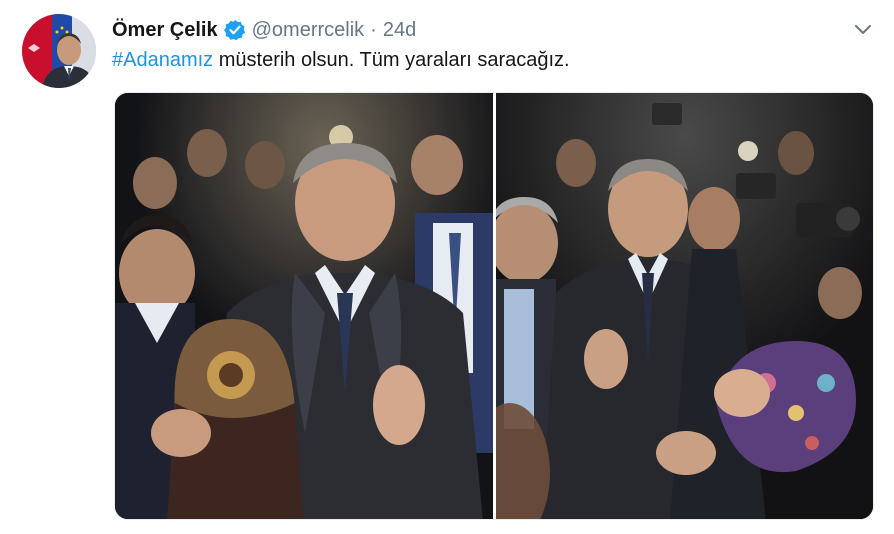  I want to click on avatar, so click(59, 51).